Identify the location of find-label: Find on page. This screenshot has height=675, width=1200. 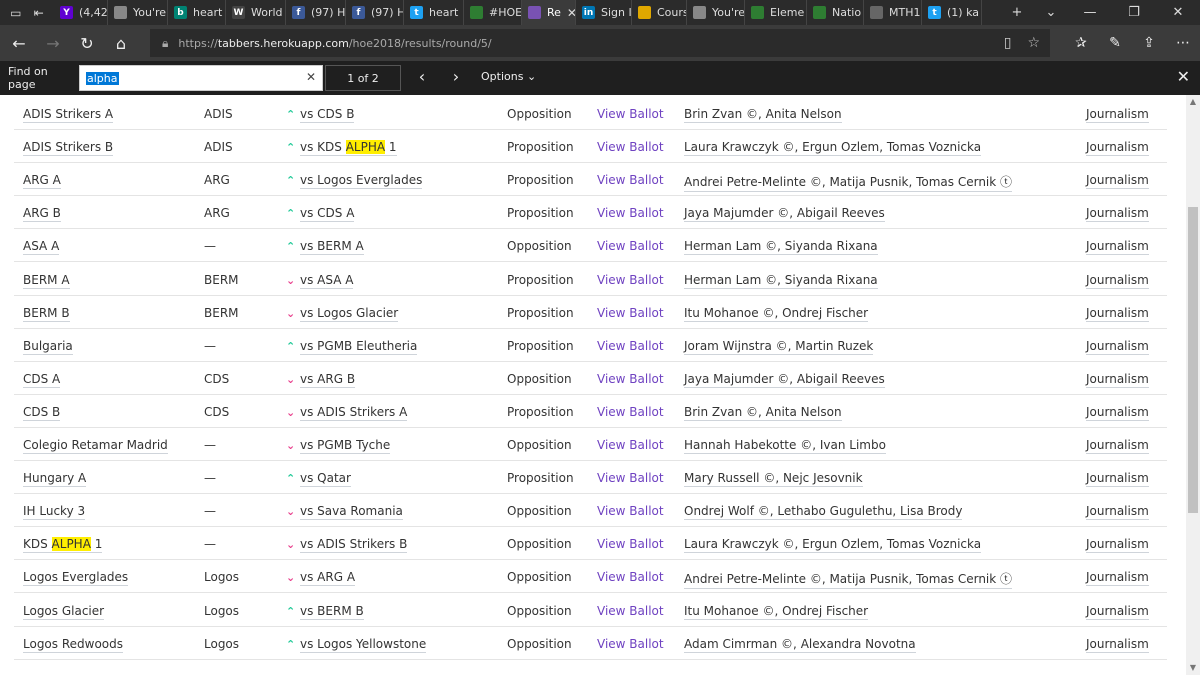
(28, 78).